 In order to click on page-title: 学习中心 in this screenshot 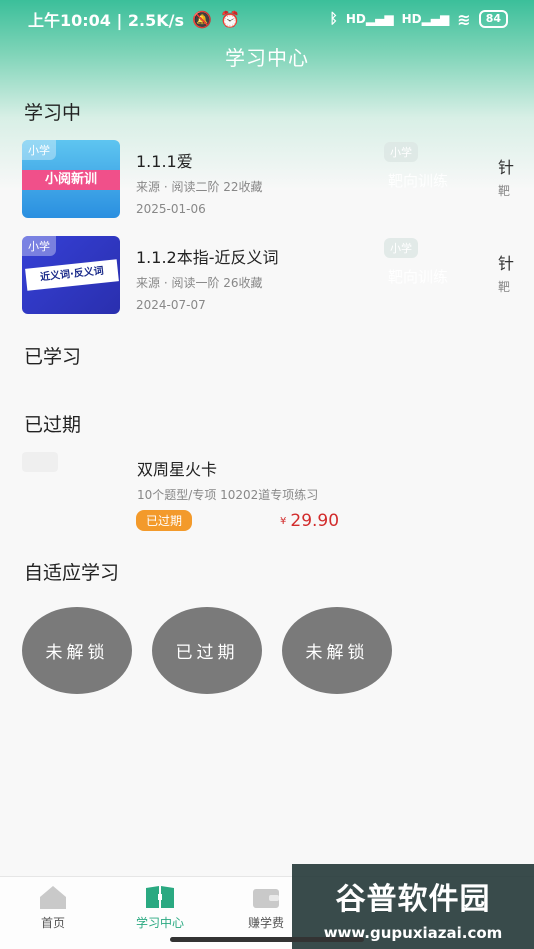, I will do `click(267, 58)`.